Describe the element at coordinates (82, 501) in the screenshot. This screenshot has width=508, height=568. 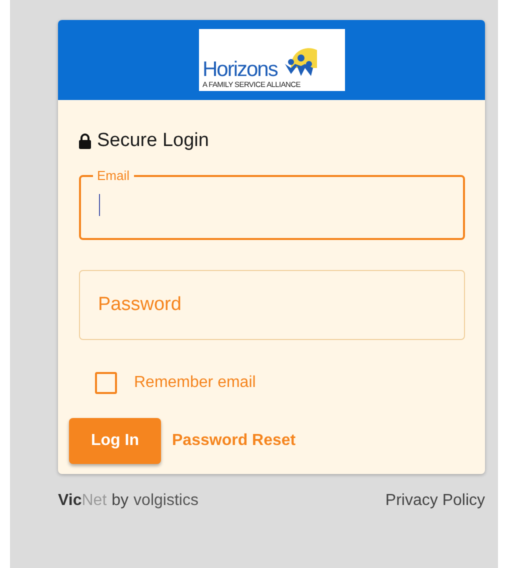
I see `product-name: VicNet` at that location.